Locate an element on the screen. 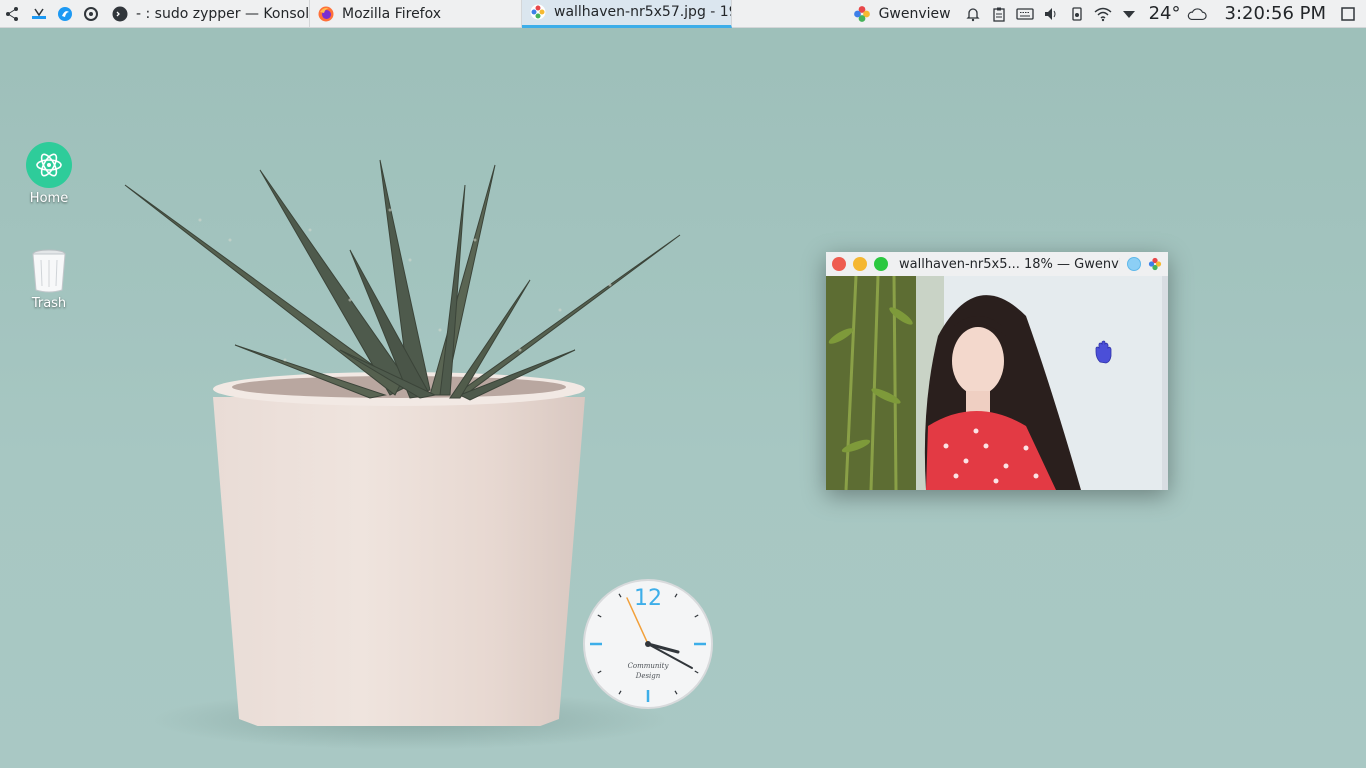 The width and height of the screenshot is (1366, 768). show-desktop-button is located at coordinates (39, 14).